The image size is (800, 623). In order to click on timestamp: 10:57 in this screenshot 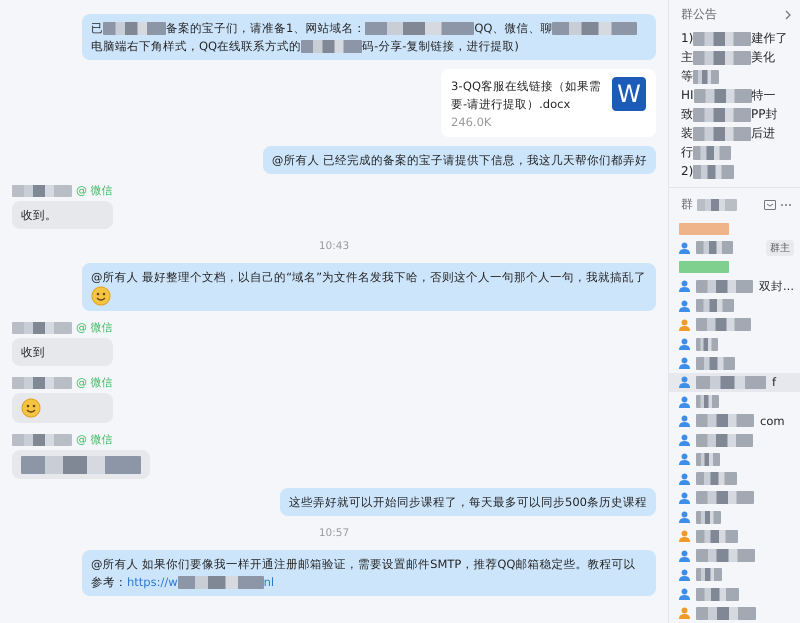, I will do `click(334, 532)`.